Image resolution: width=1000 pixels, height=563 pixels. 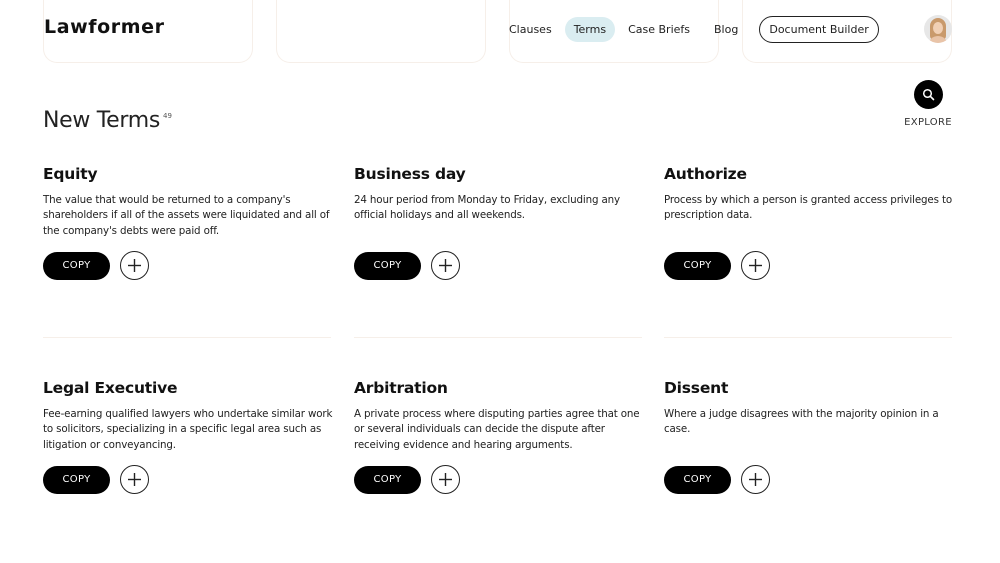 What do you see at coordinates (110, 388) in the screenshot?
I see `term-title: Legal Executive` at bounding box center [110, 388].